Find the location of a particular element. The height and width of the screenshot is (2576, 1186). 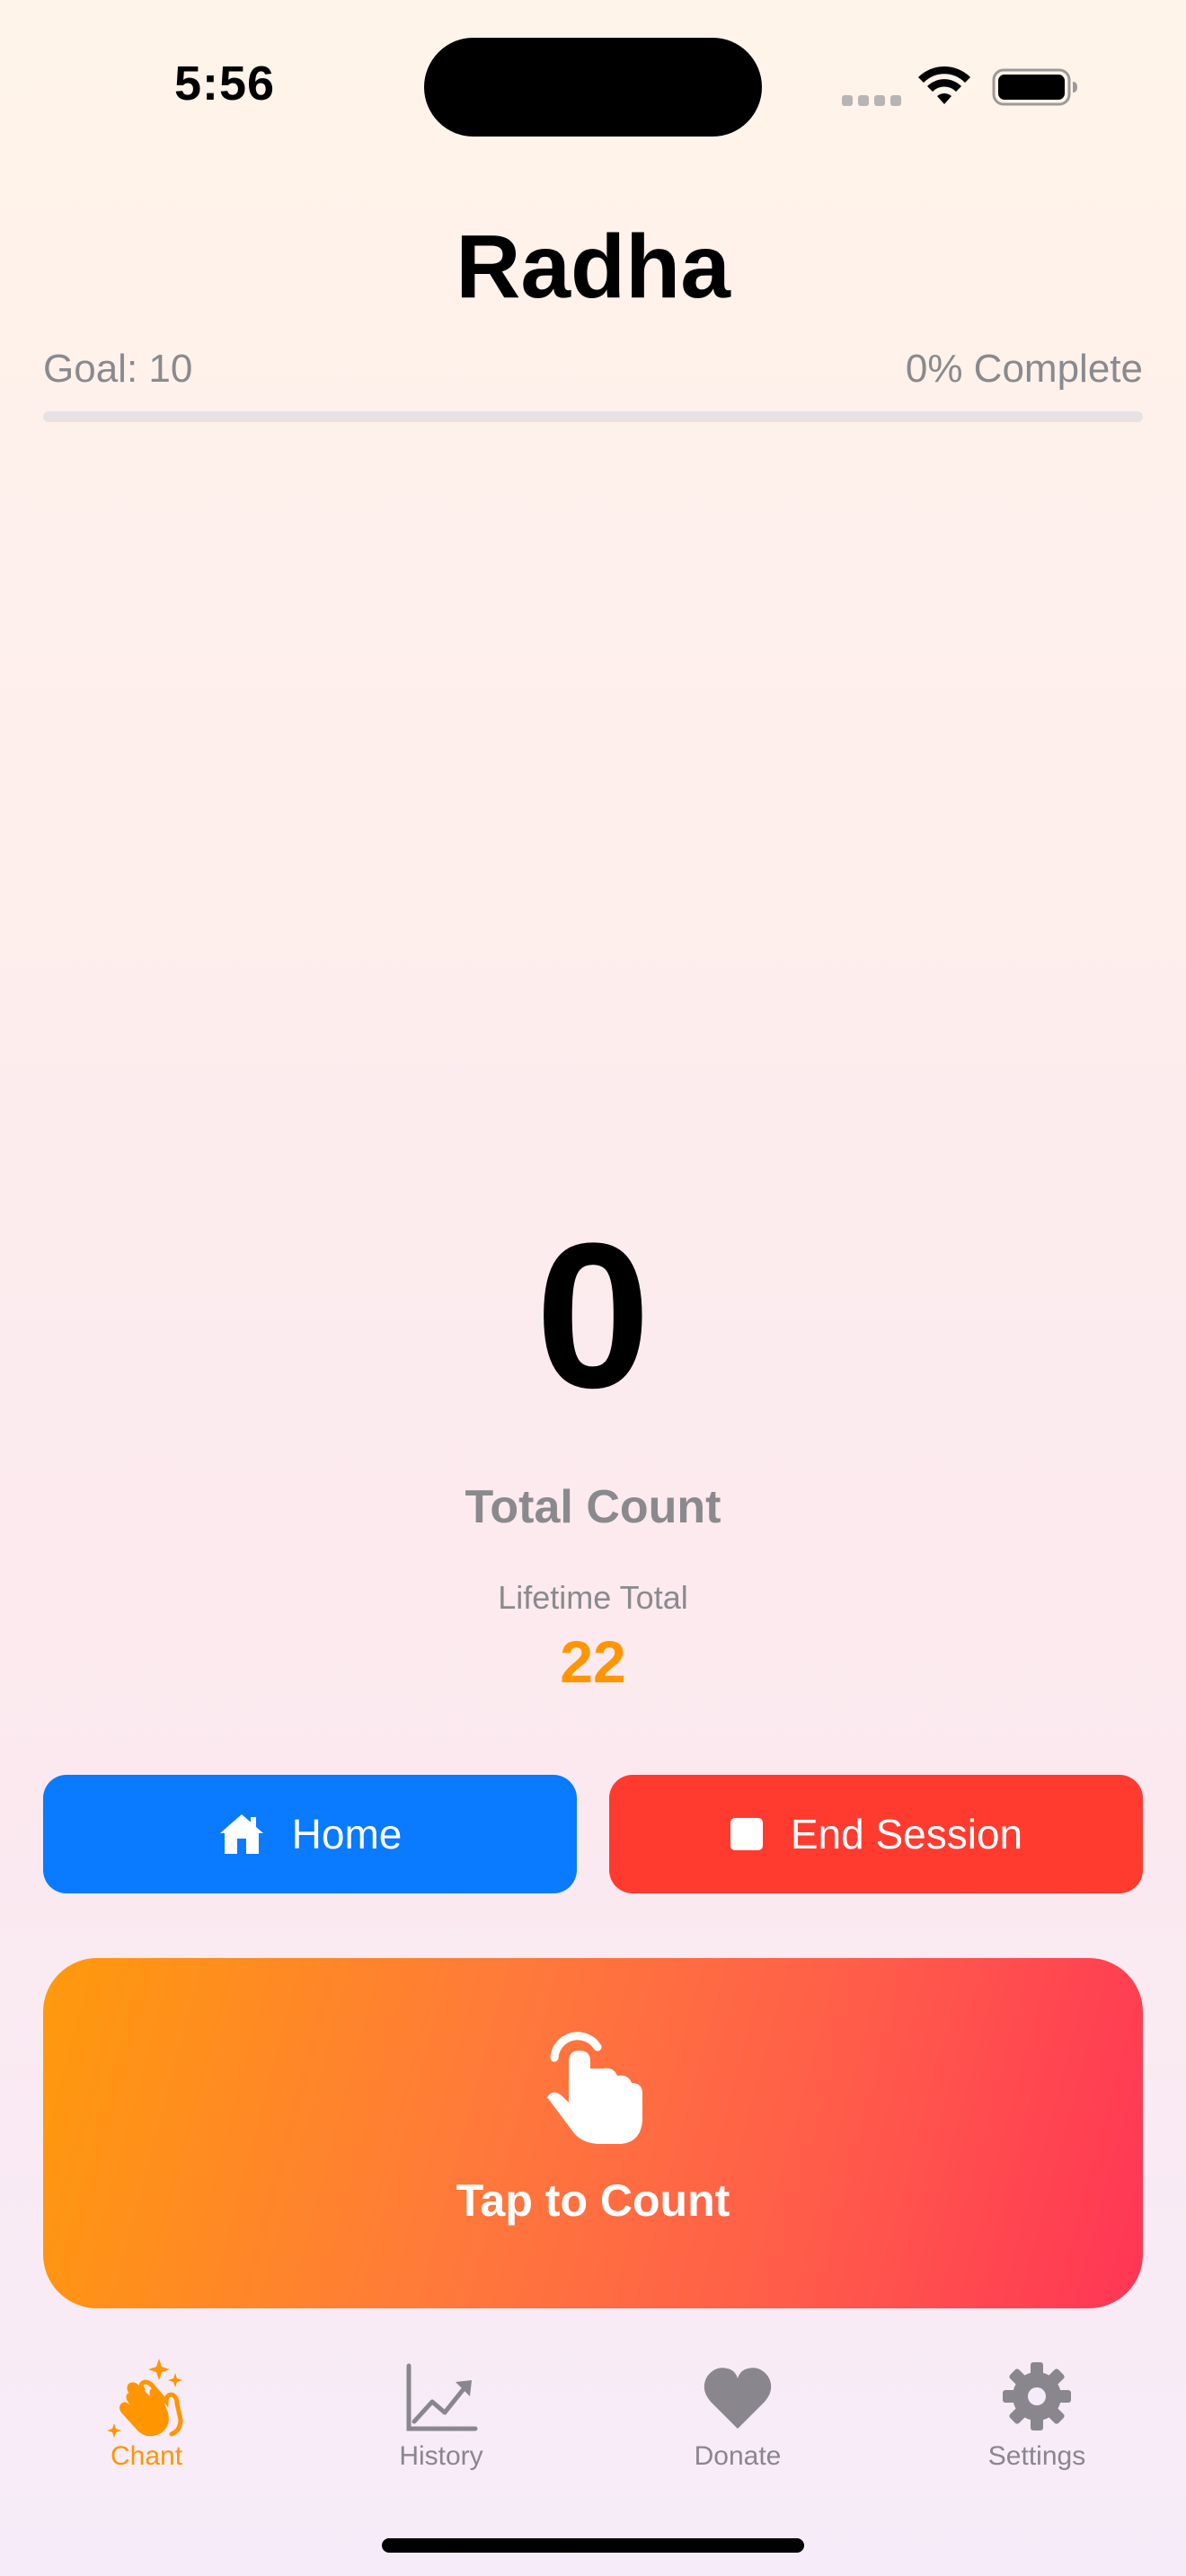

status-time: 5:56 is located at coordinates (224, 83).